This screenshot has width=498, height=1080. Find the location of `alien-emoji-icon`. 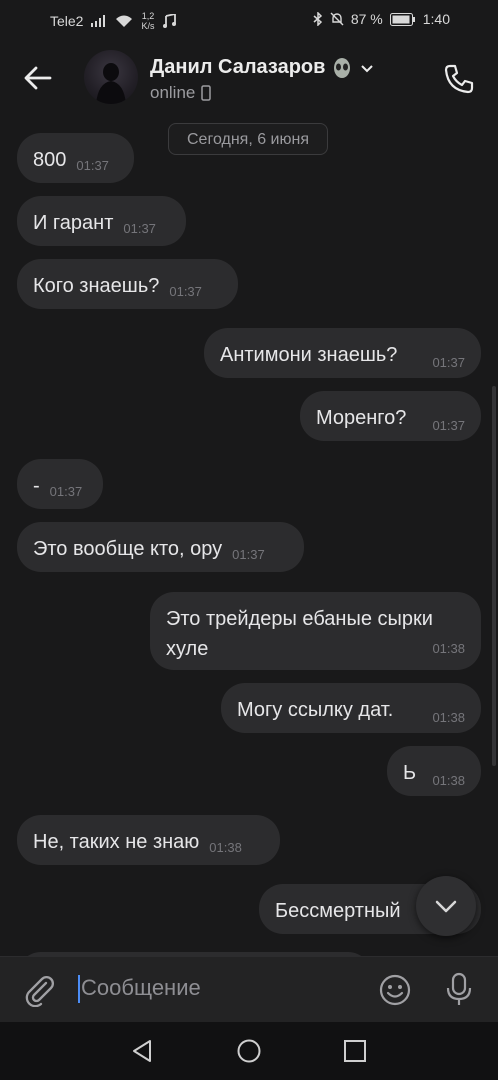

alien-emoji-icon is located at coordinates (342, 67).